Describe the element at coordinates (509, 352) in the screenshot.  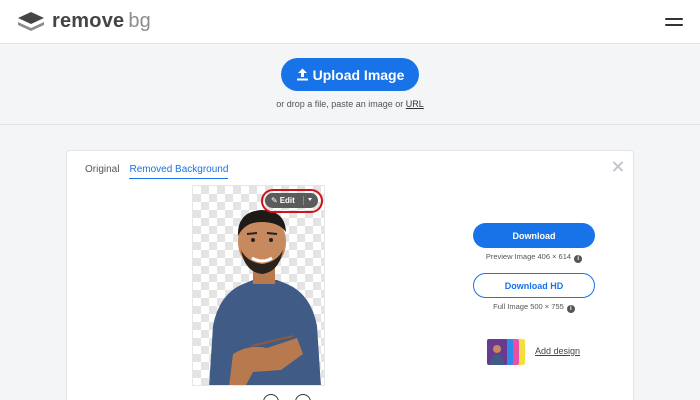
I see `design-thumbnails` at that location.